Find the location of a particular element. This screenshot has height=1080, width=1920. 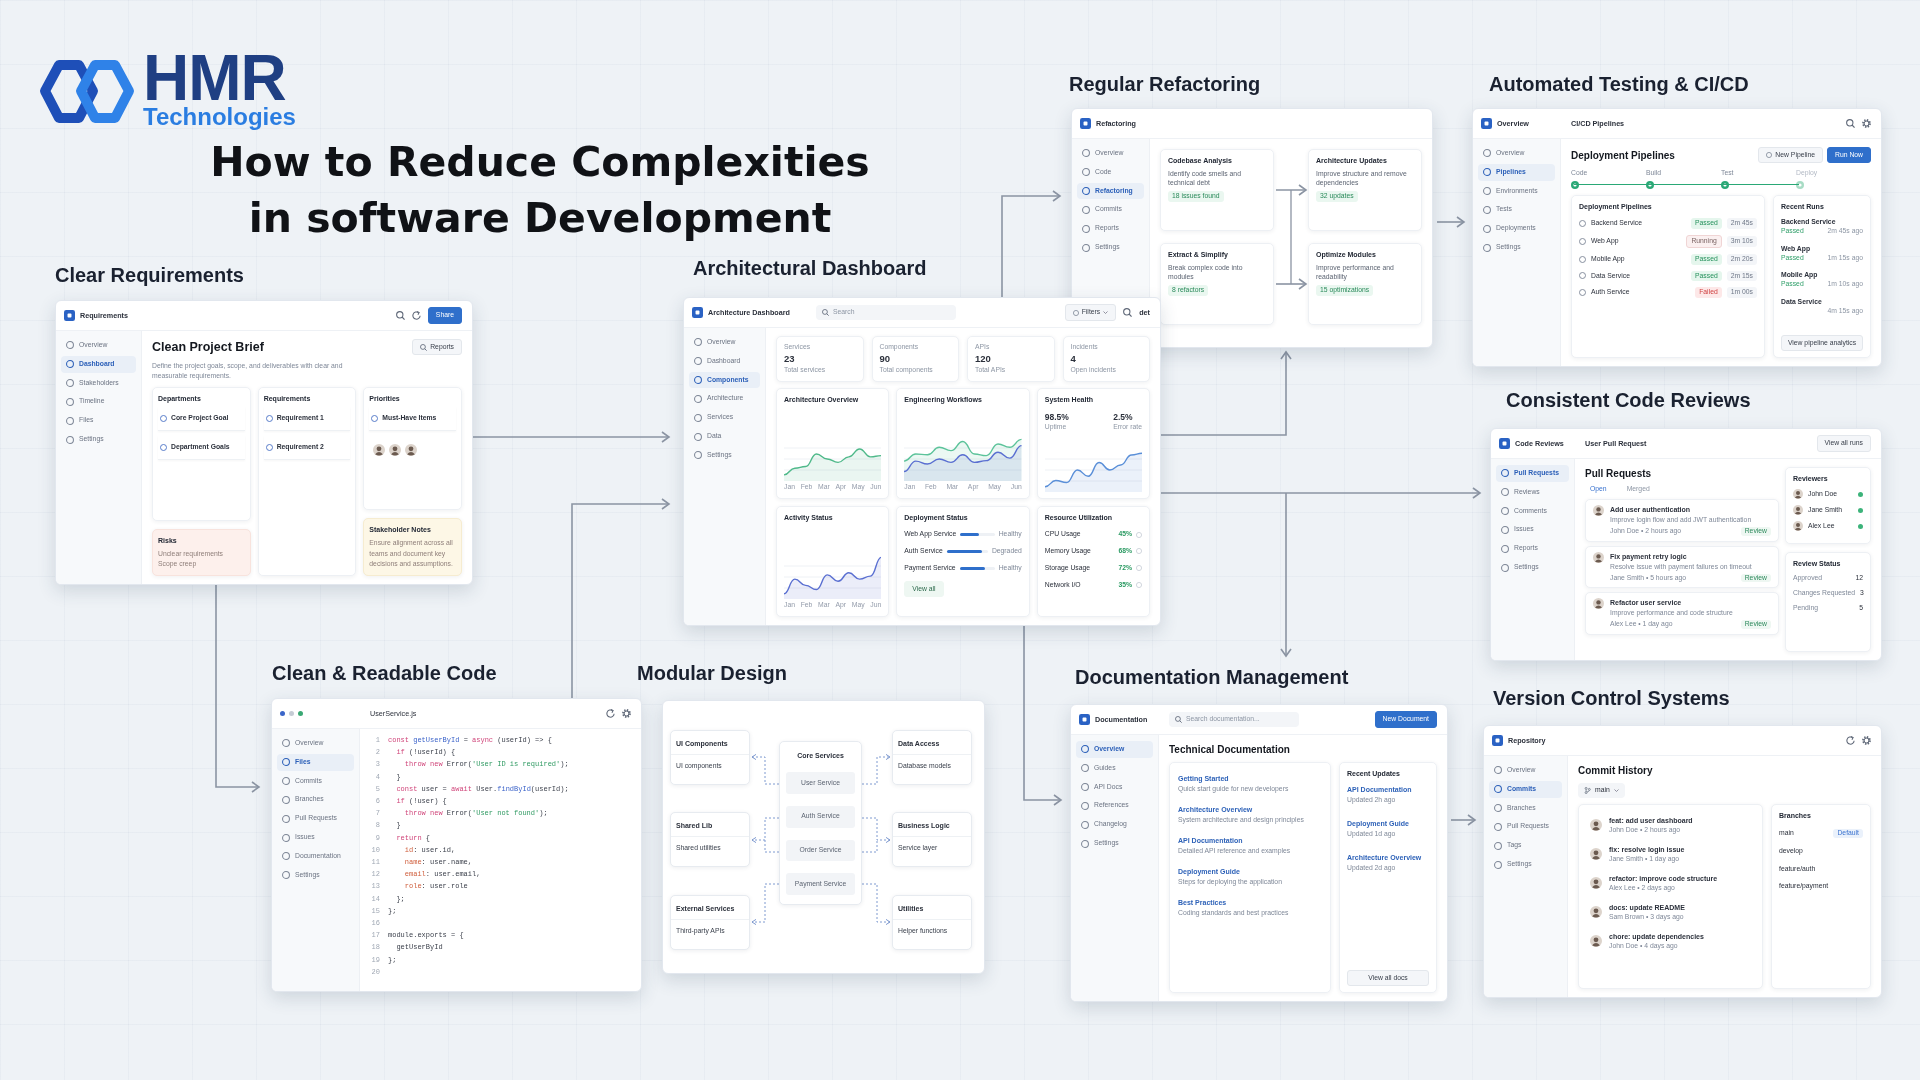

section-heading: Consistent Code Reviews is located at coordinates (1628, 400).